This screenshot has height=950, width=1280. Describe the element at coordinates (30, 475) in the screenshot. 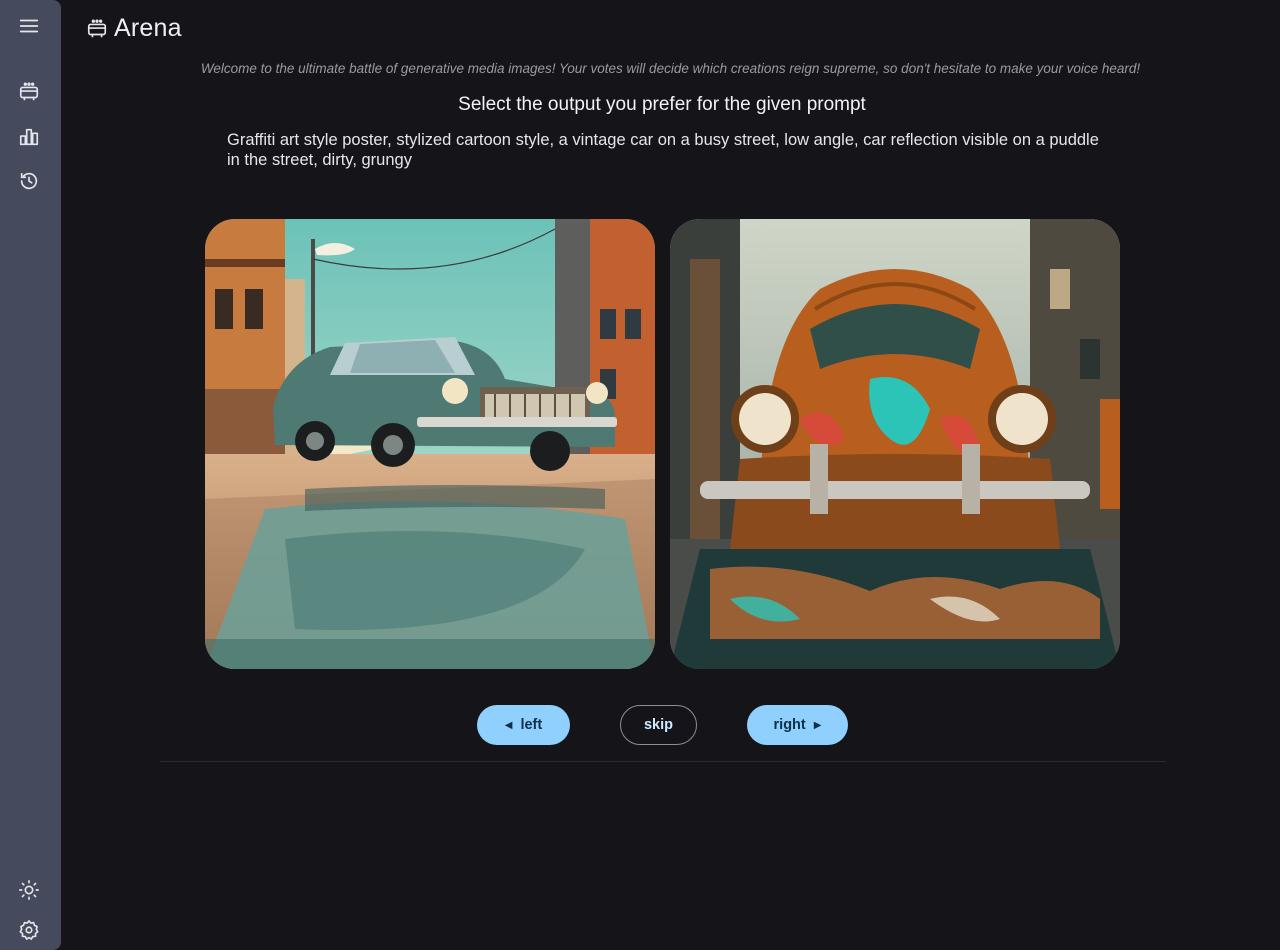

I see `sidebar` at that location.